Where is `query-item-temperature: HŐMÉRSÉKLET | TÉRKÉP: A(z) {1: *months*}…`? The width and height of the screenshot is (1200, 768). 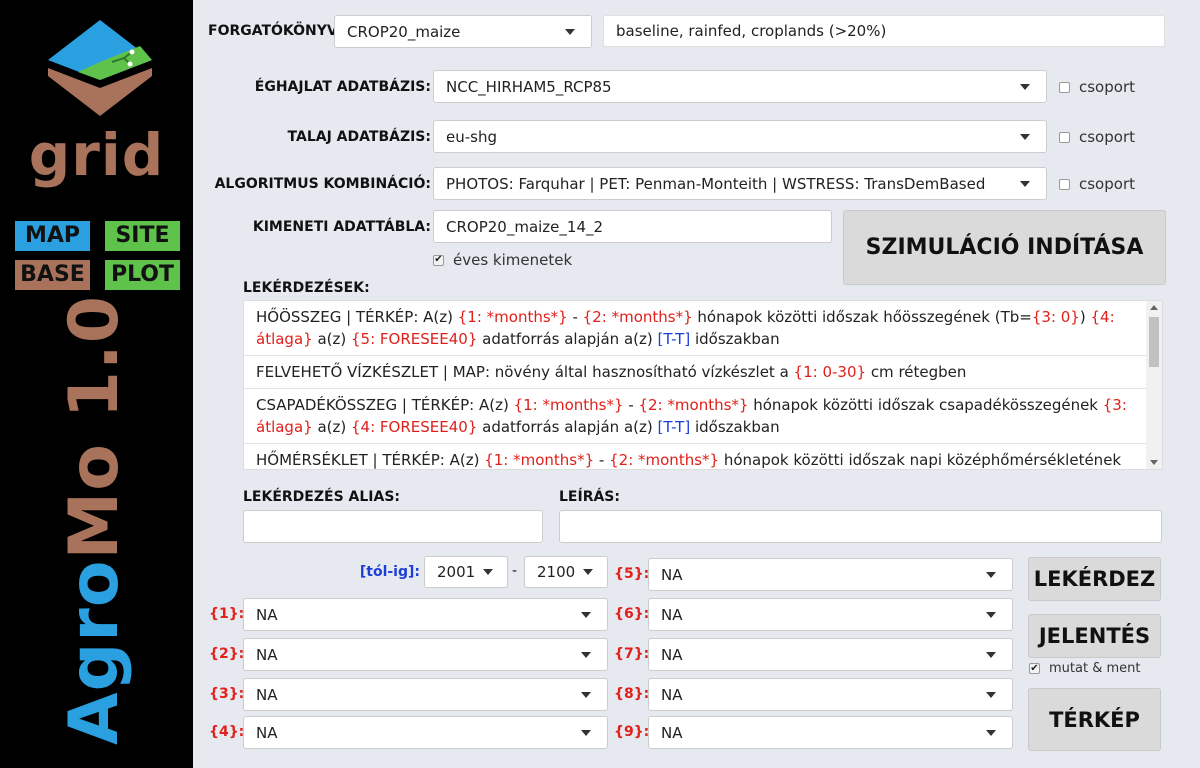
query-item-temperature: HŐMÉRSÉKLET | TÉRKÉP: A(z) {1: *months*}… is located at coordinates (695, 456).